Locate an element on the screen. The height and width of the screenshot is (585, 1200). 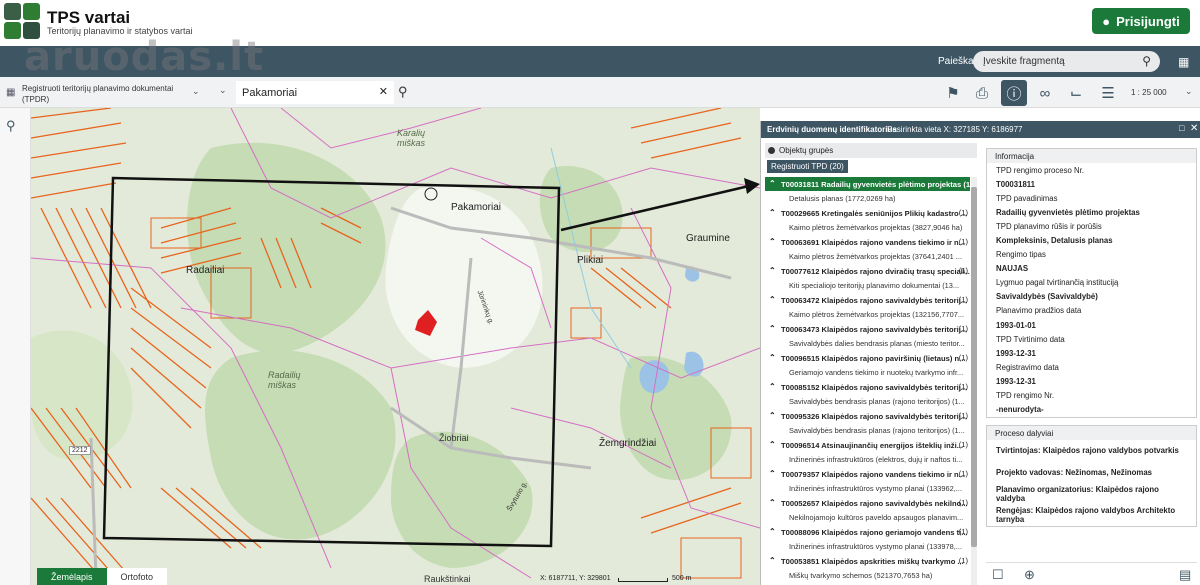
info-value: 1993-01-01 is located at coordinates (1016, 325).